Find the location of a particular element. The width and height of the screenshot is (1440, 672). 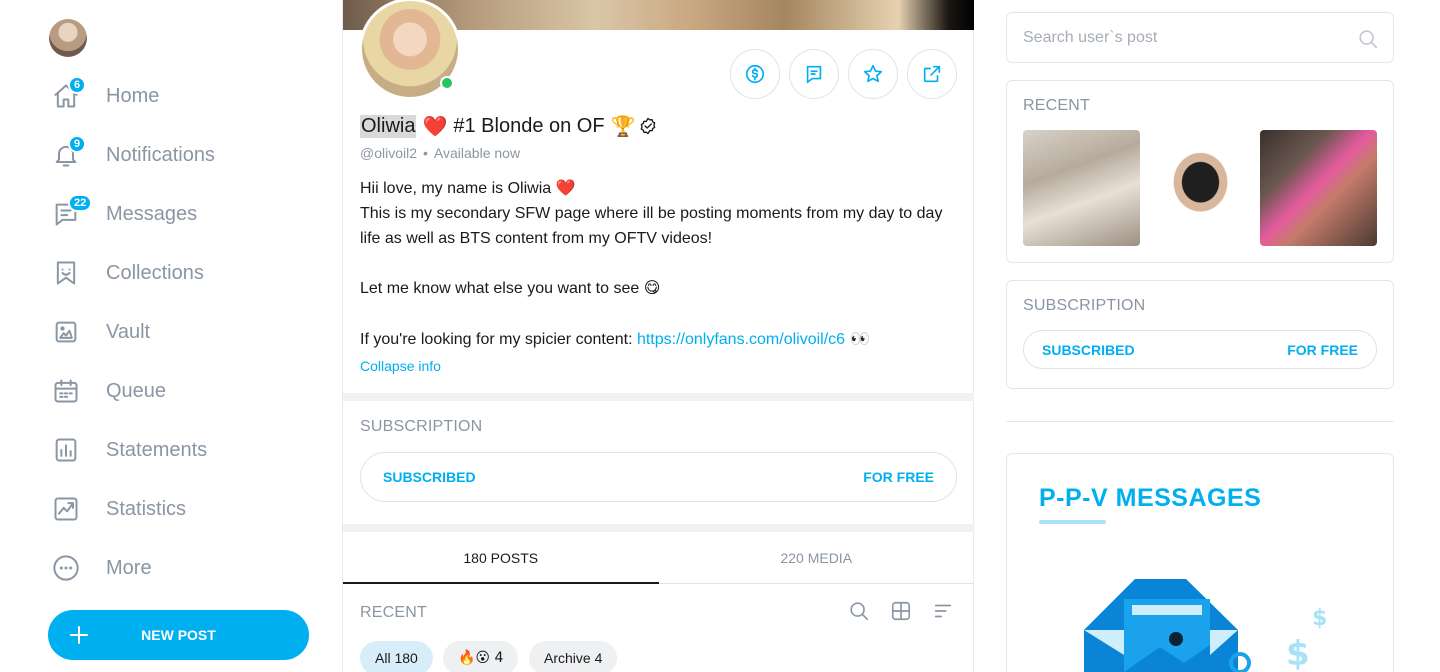

ppv-title: P-P-V MESSAGES is located at coordinates (1150, 498).